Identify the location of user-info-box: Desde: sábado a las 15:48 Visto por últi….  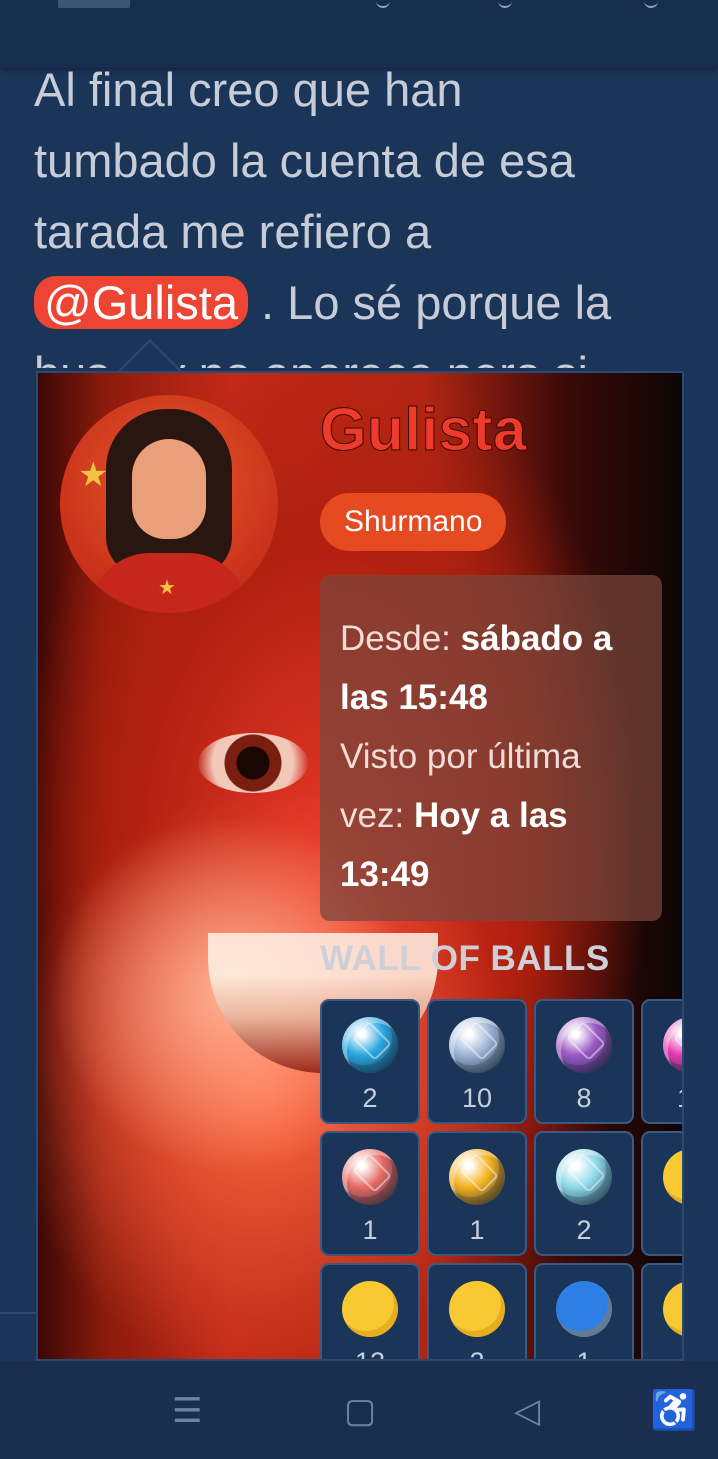
(491, 748).